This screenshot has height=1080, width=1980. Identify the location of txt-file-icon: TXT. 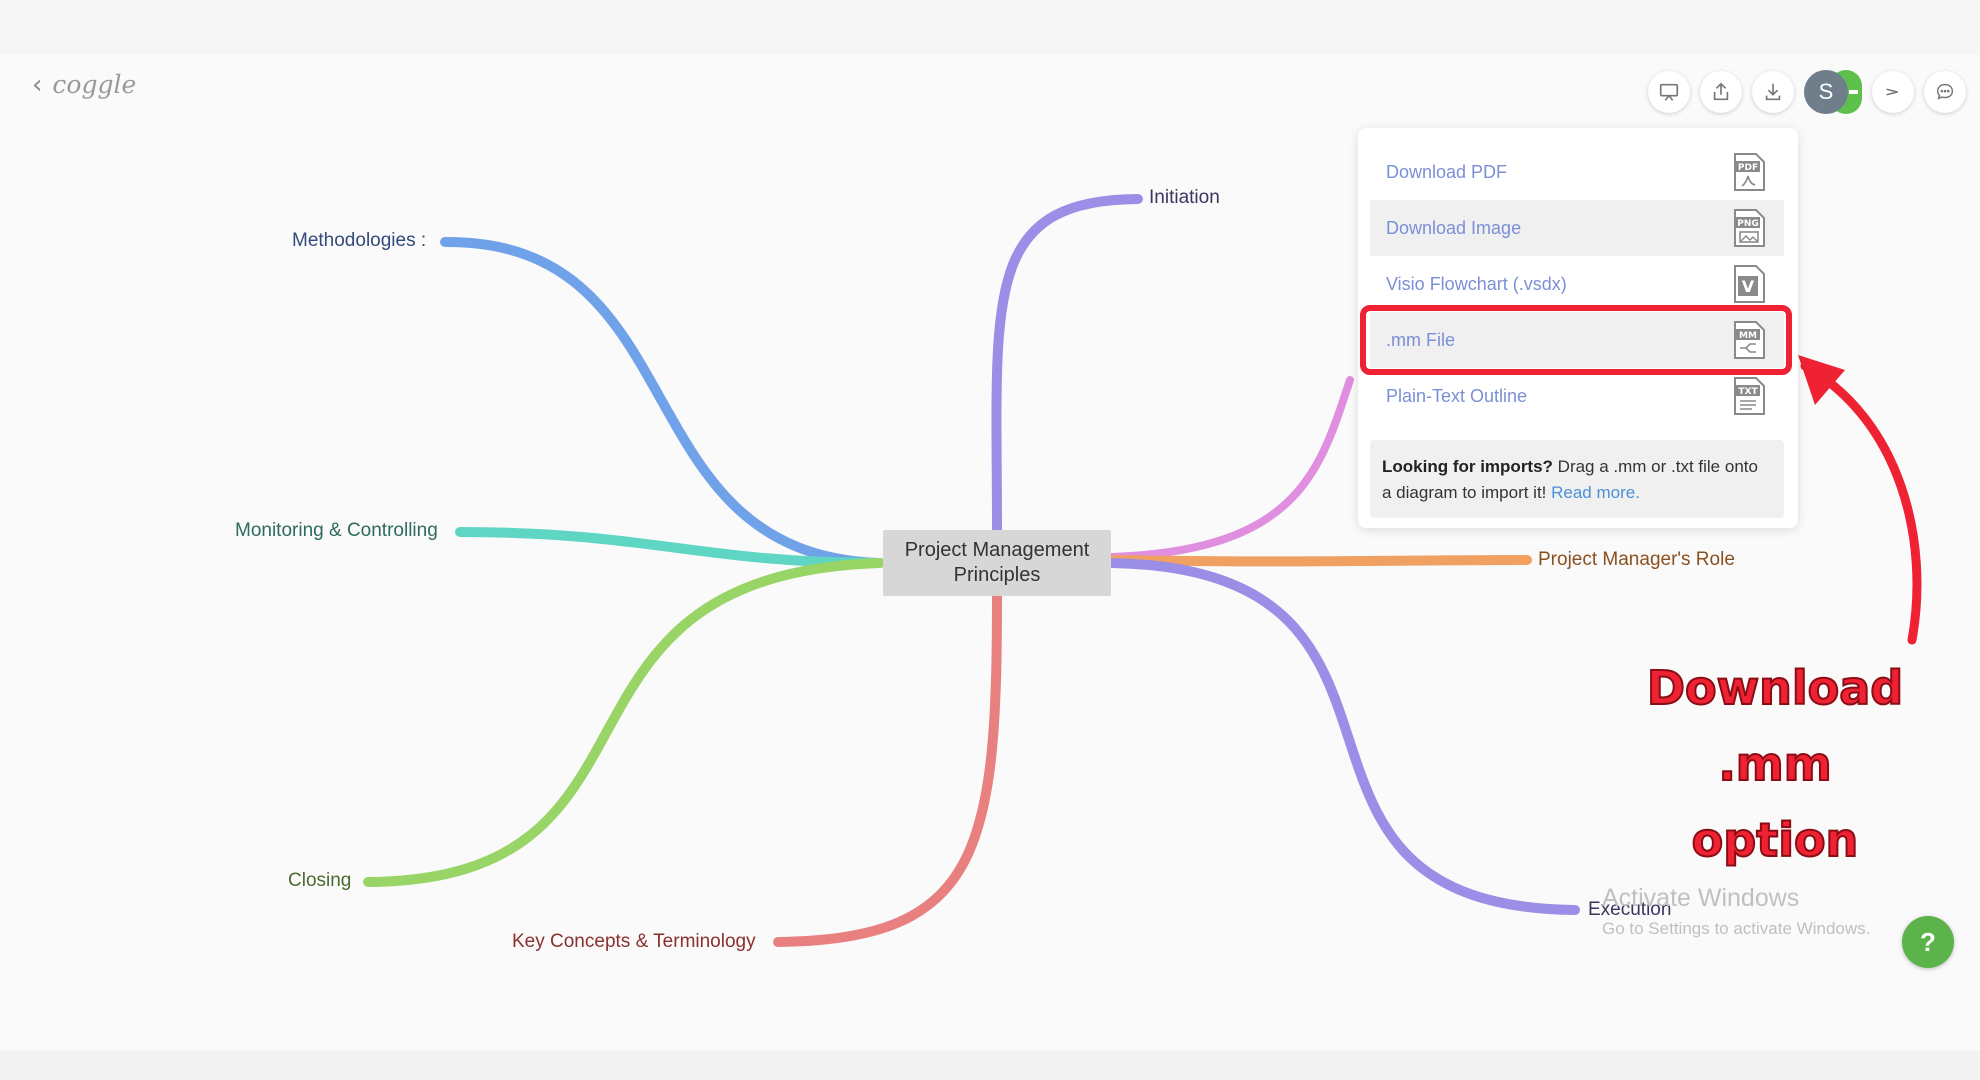
(1749, 396).